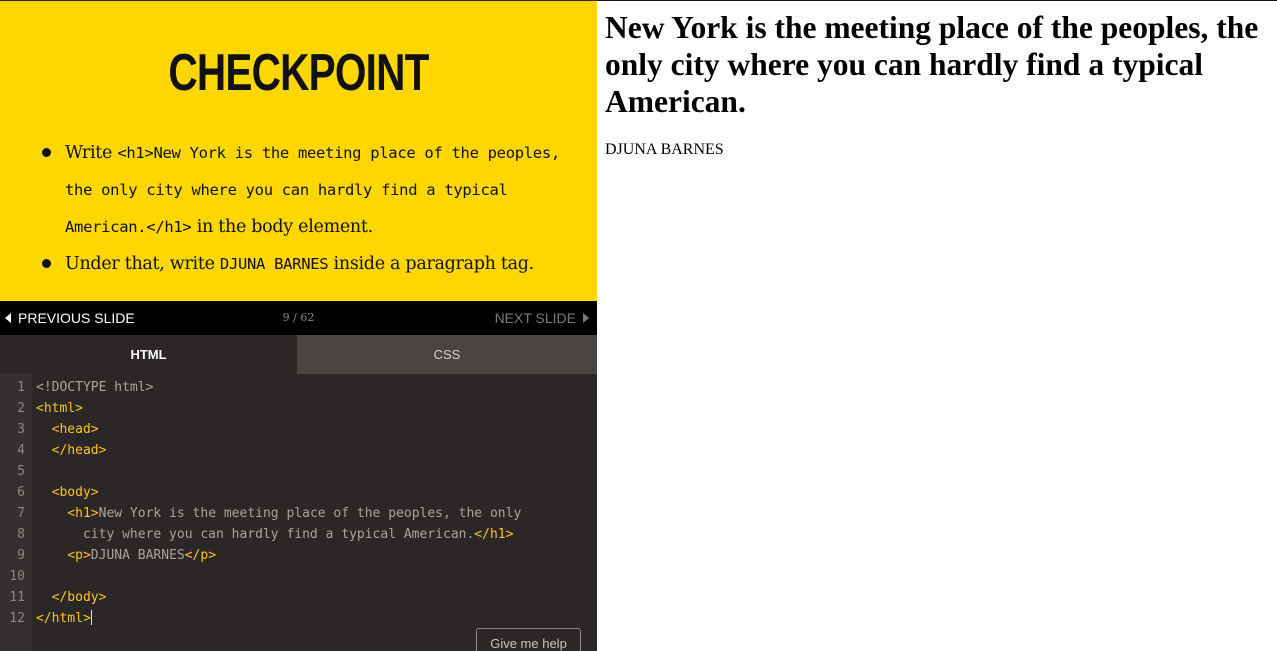 This screenshot has width=1277, height=651. I want to click on line-number: 2, so click(21, 408).